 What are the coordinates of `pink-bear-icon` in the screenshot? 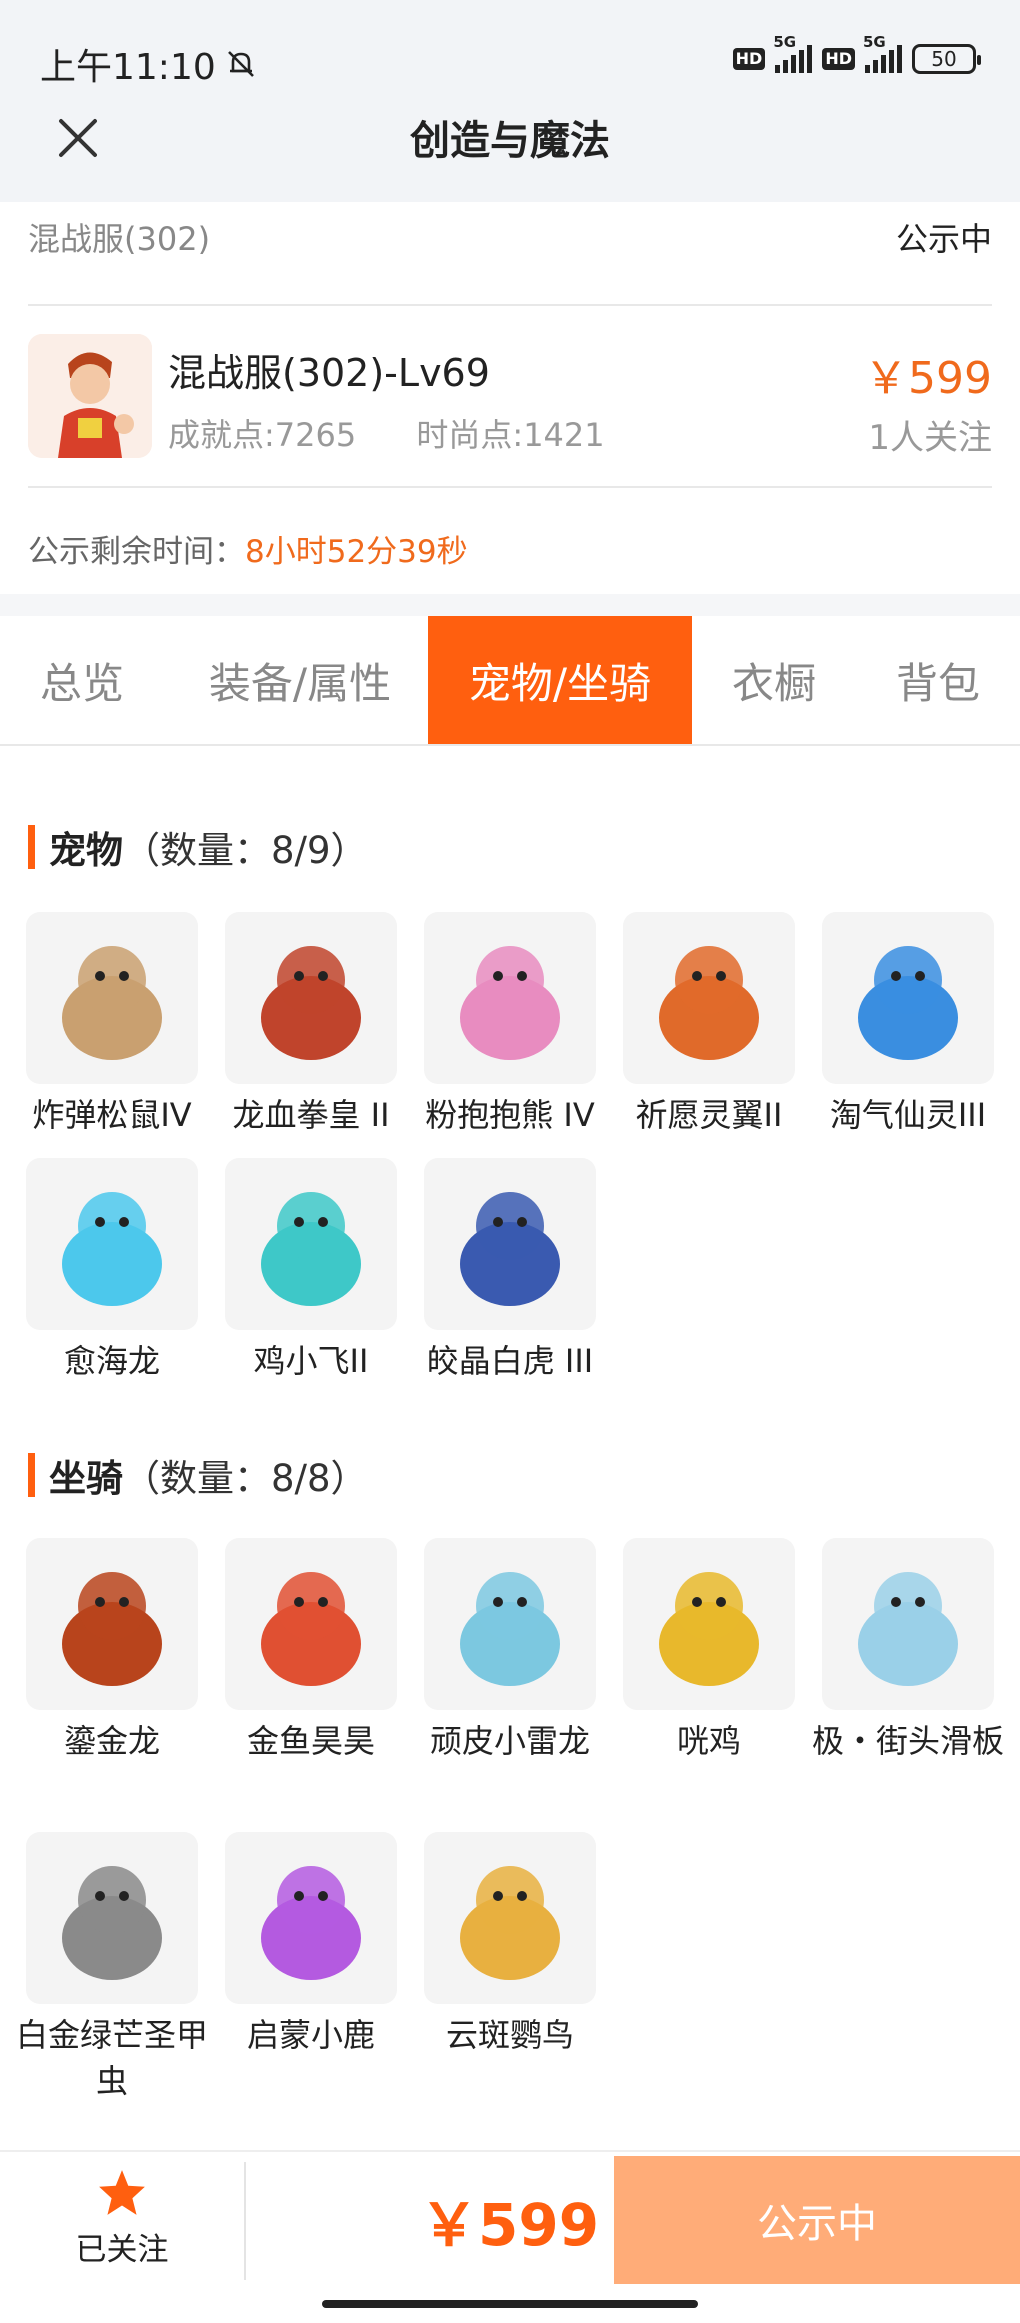 It's located at (510, 1003).